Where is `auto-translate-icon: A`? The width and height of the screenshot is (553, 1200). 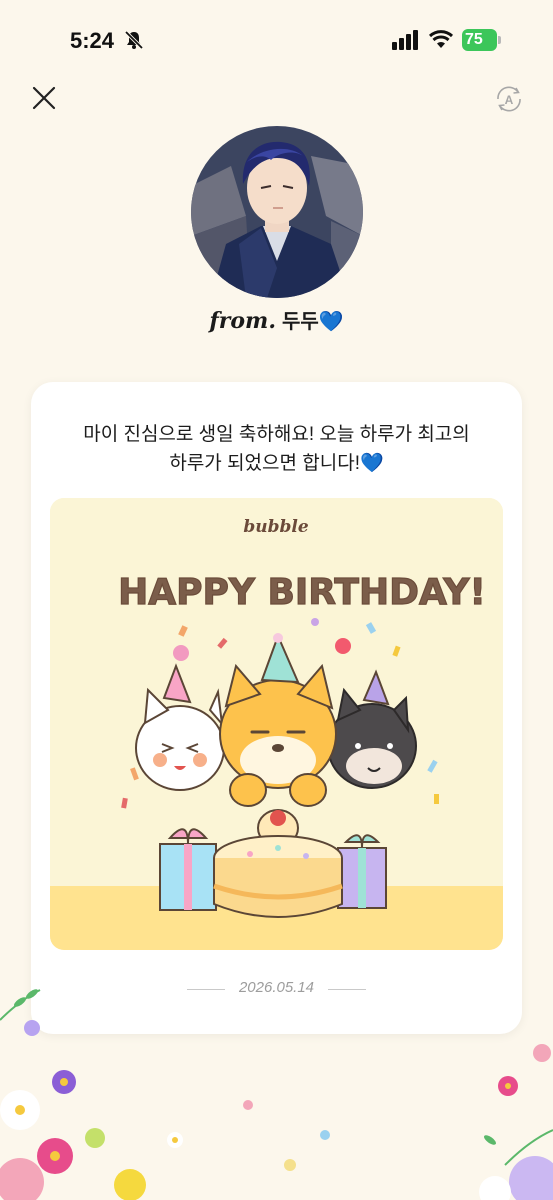 auto-translate-icon: A is located at coordinates (509, 99).